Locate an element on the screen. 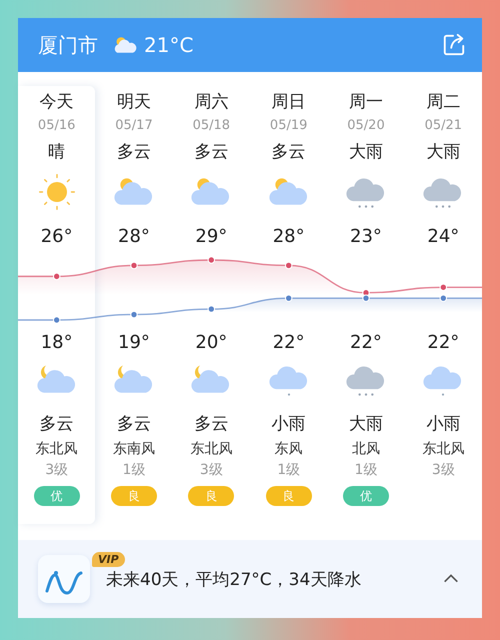  share-icon is located at coordinates (454, 45).